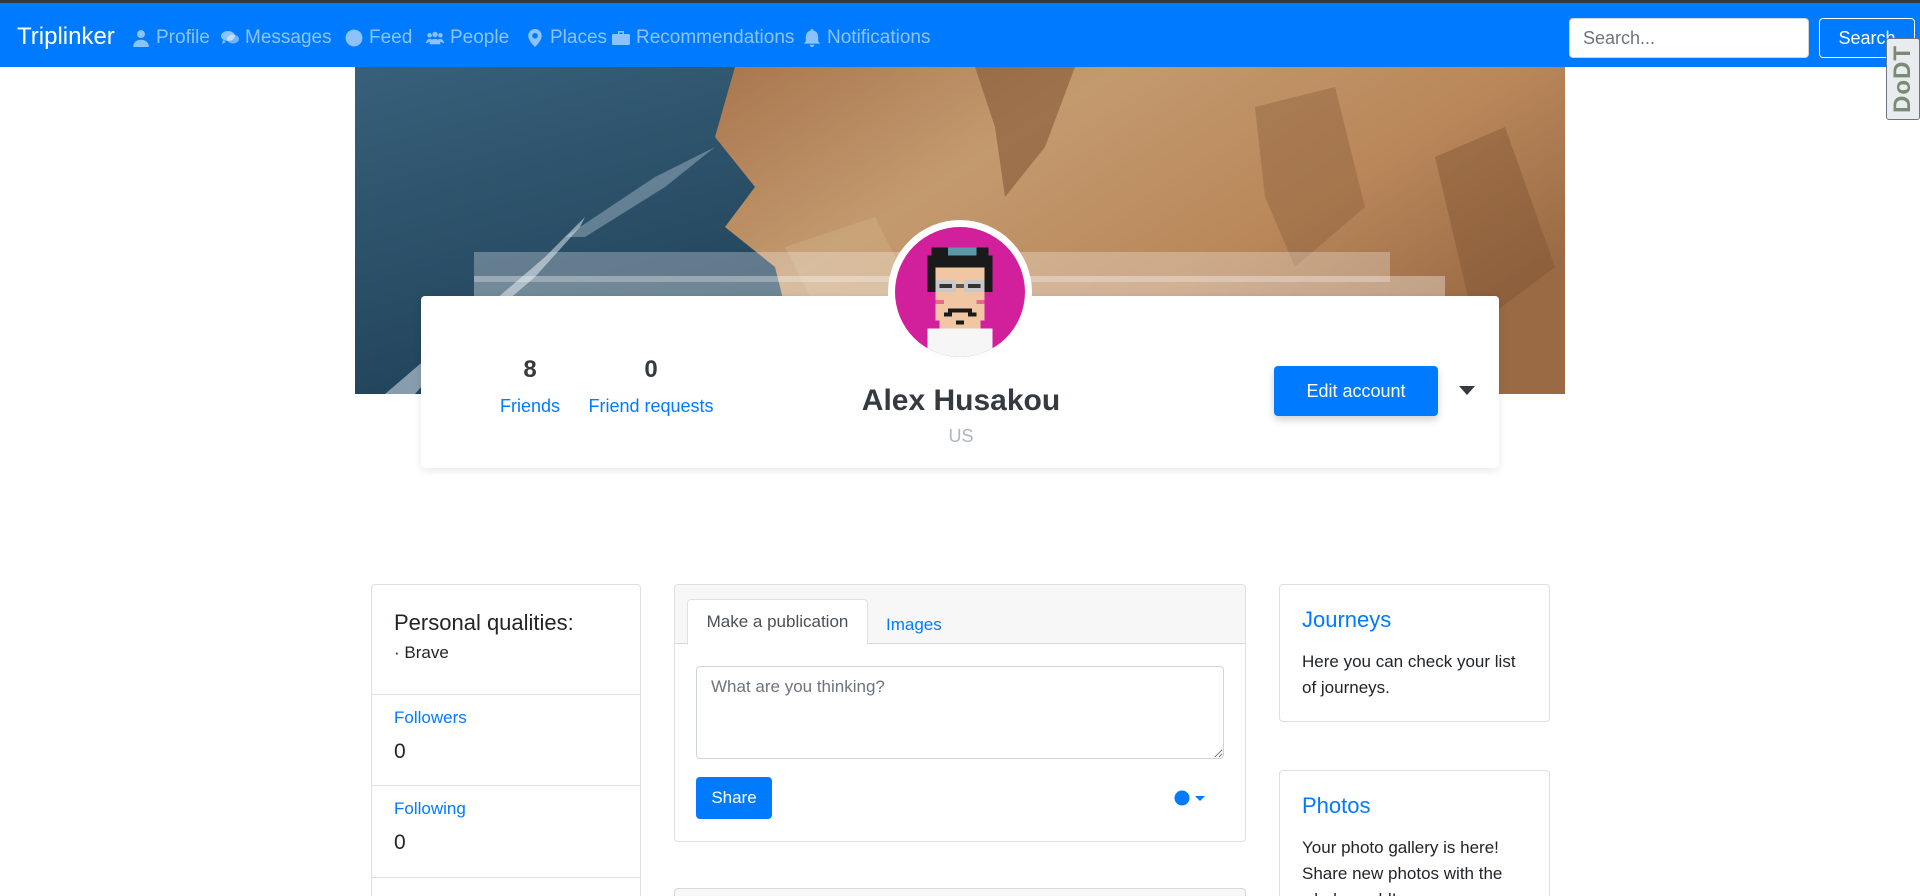 This screenshot has width=1920, height=896. What do you see at coordinates (430, 809) in the screenshot?
I see `following-link: Following` at bounding box center [430, 809].